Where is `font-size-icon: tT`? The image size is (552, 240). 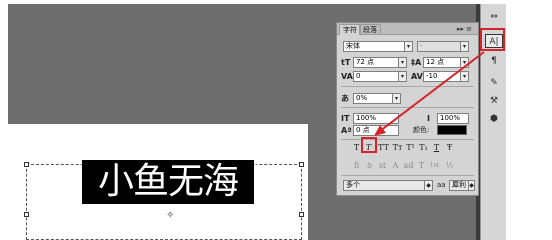 font-size-icon: tT is located at coordinates (346, 62).